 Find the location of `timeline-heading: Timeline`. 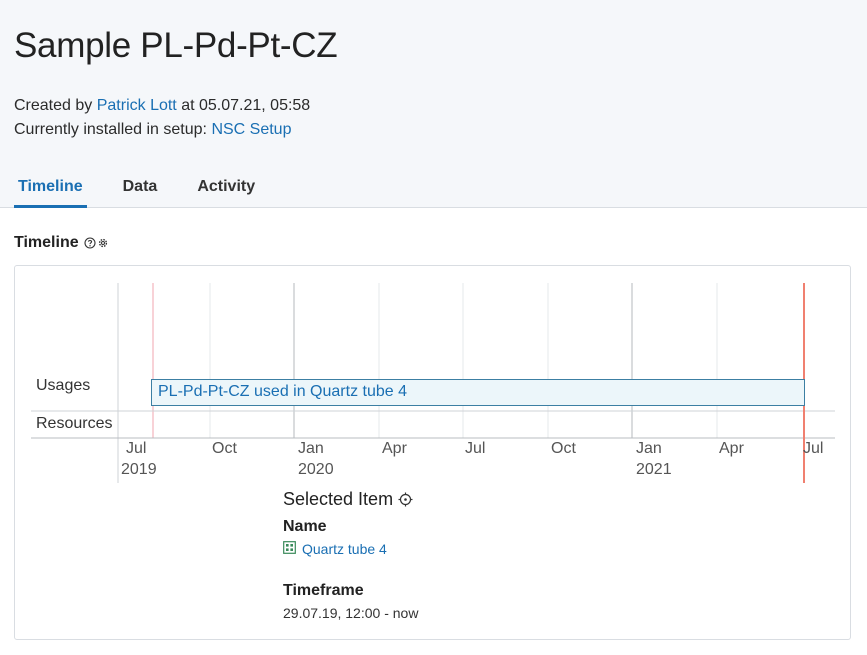

timeline-heading: Timeline is located at coordinates (46, 242).